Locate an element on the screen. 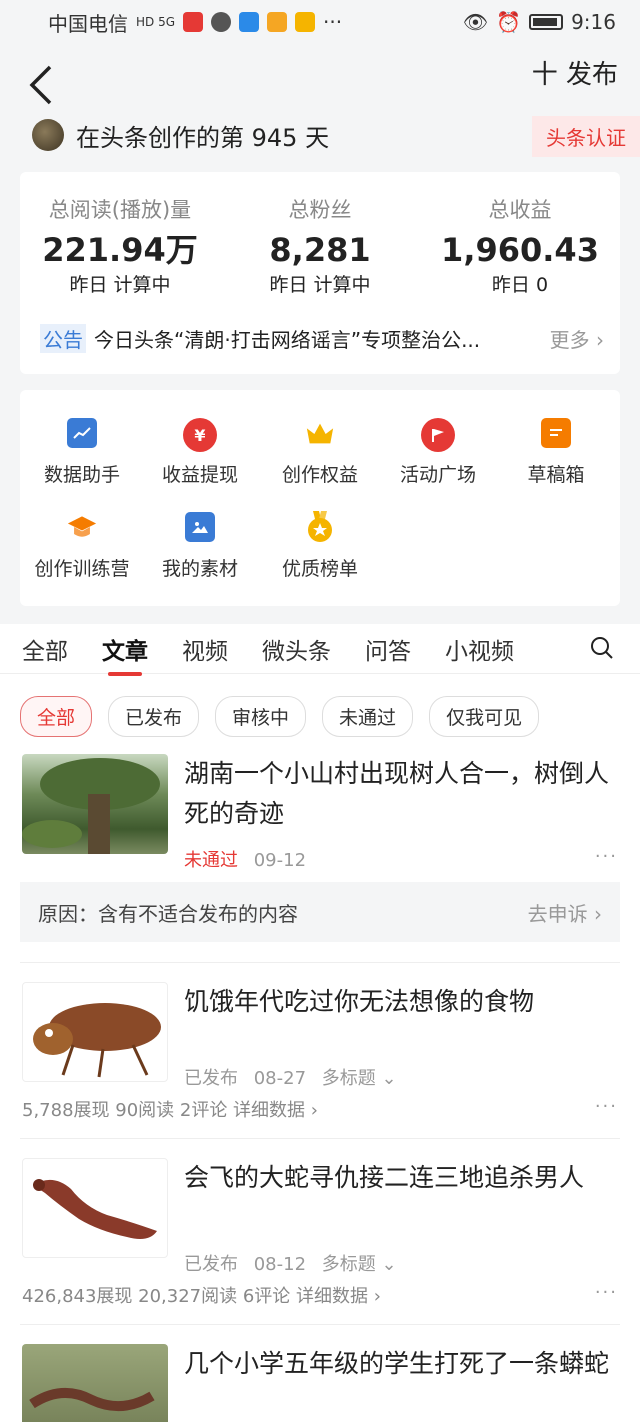  battery-icon is located at coordinates (546, 22).